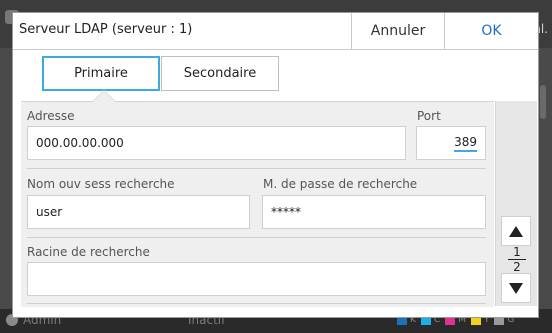 This screenshot has height=333, width=552. I want to click on scroll-down-button, so click(516, 288).